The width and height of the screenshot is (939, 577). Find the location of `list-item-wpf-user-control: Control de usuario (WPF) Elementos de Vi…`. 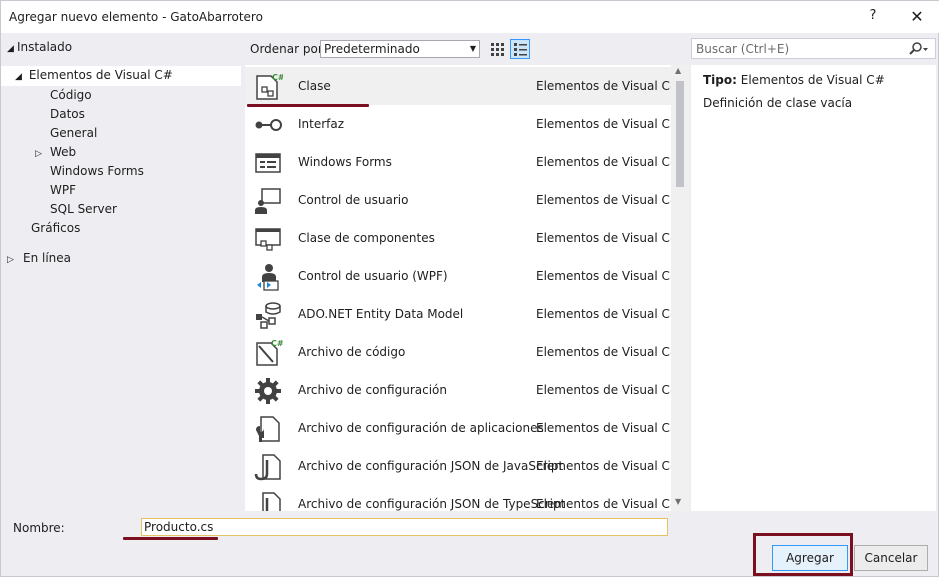

list-item-wpf-user-control: Control de usuario (WPF) Elementos de Vi… is located at coordinates (462, 276).